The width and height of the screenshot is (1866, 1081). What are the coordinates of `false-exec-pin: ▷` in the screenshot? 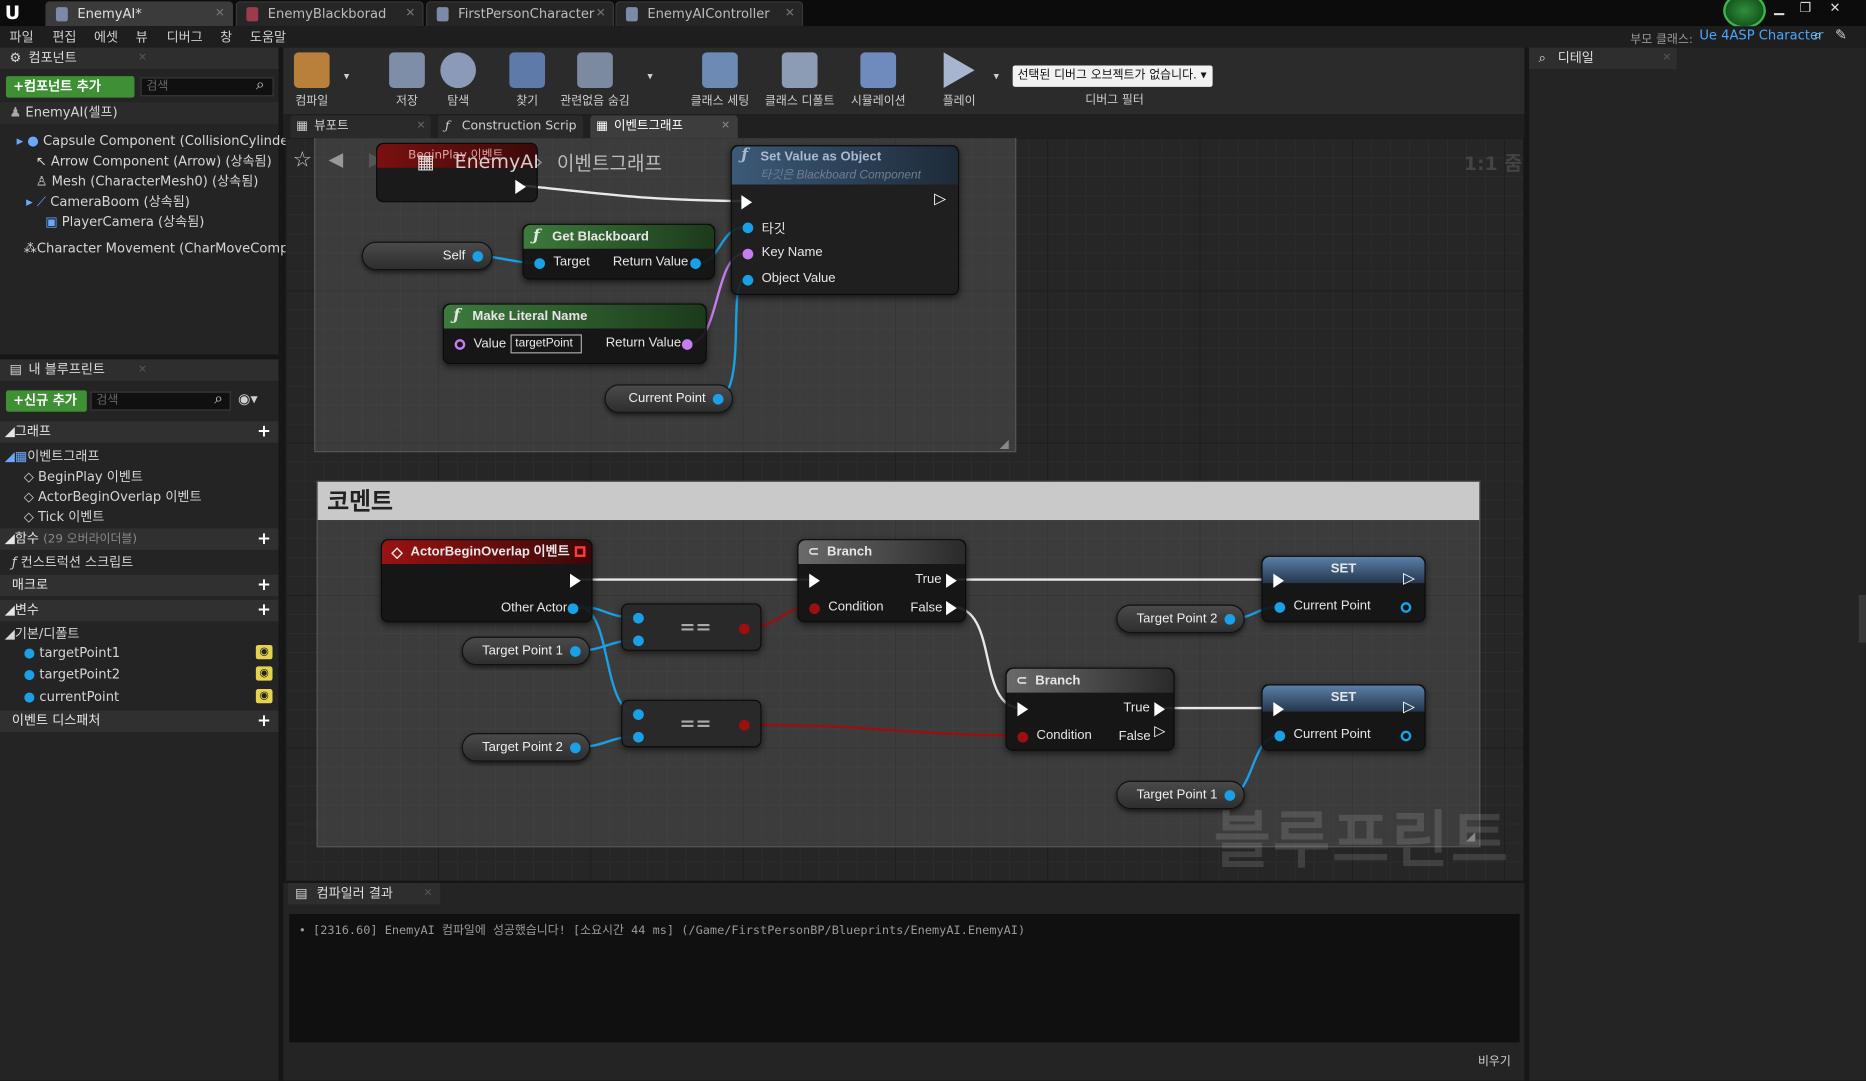 It's located at (1159, 730).